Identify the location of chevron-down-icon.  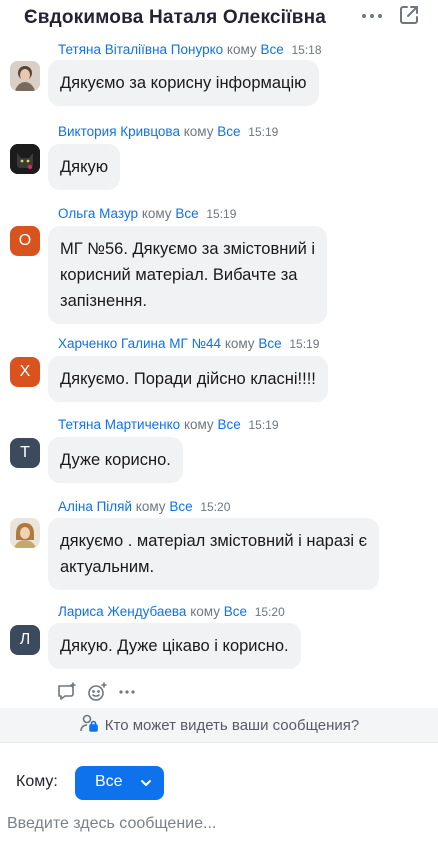
(146, 783).